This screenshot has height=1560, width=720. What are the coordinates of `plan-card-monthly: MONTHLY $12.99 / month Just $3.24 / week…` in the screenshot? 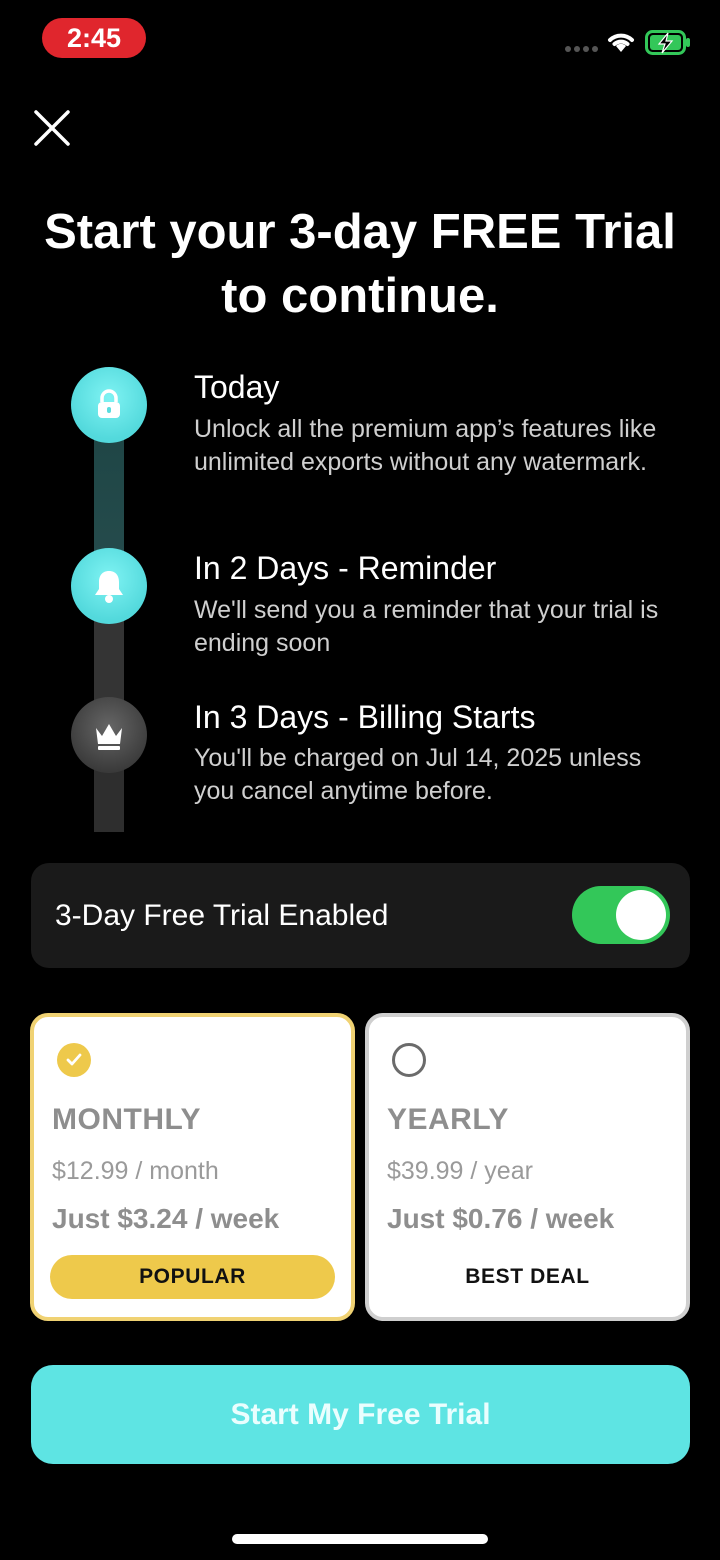 It's located at (192, 1167).